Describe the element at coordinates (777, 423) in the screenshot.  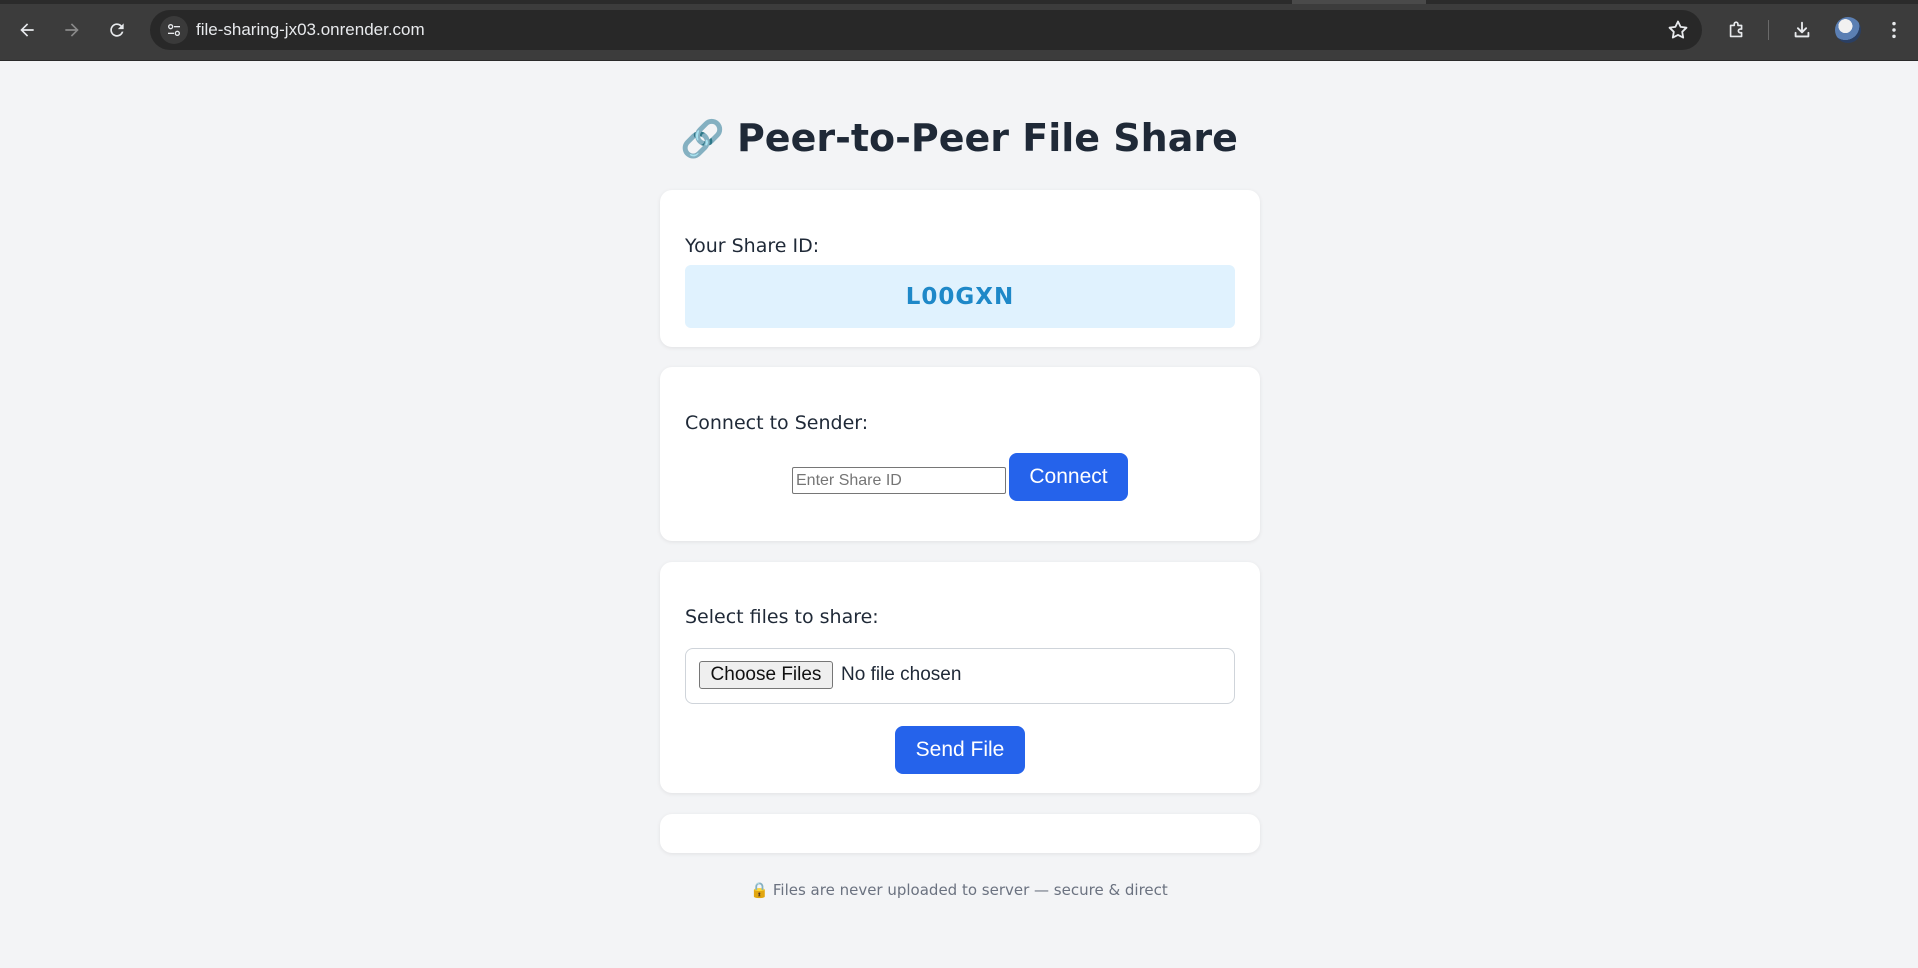
I see `connect-label: Connect to Sender:` at that location.